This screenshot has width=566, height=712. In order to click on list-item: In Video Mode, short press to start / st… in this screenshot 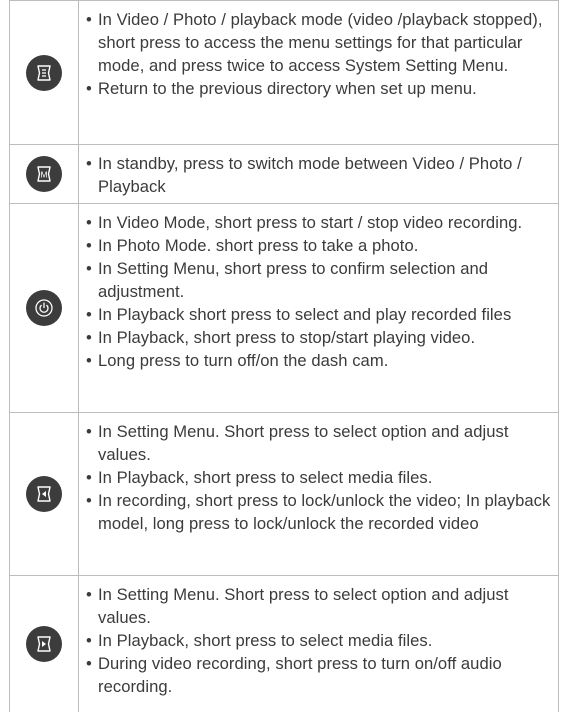, I will do `click(319, 222)`.